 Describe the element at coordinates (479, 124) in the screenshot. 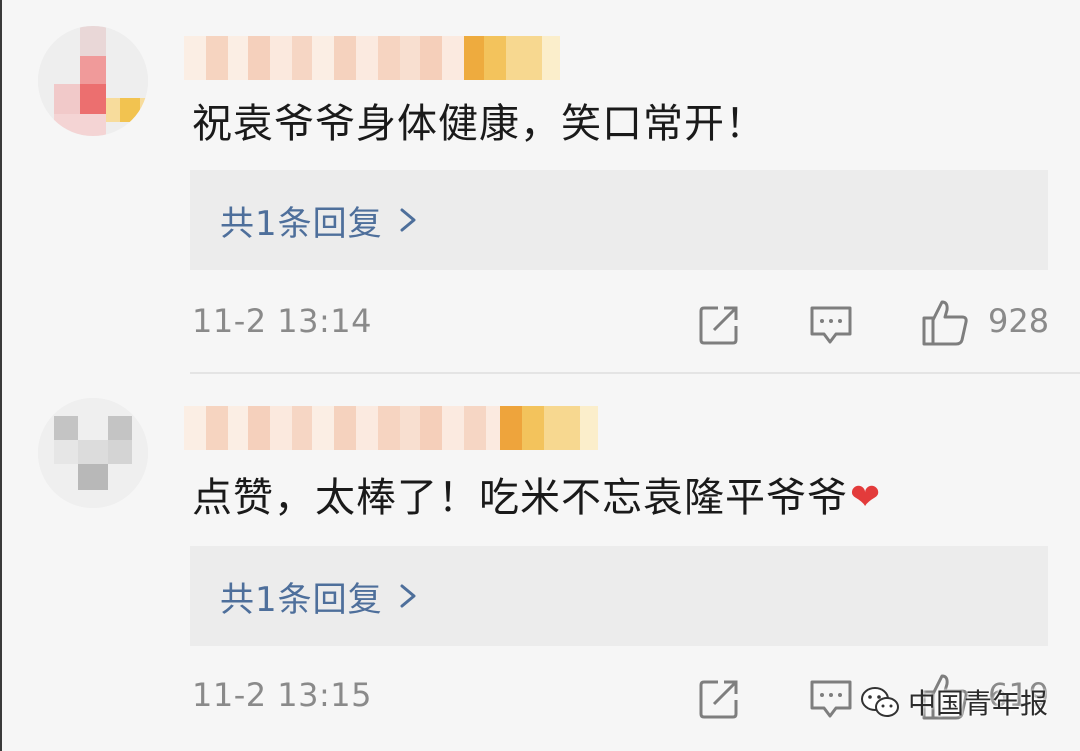

I see `comment-text: 祝袁爷爷身体健康，笑口常开！` at that location.